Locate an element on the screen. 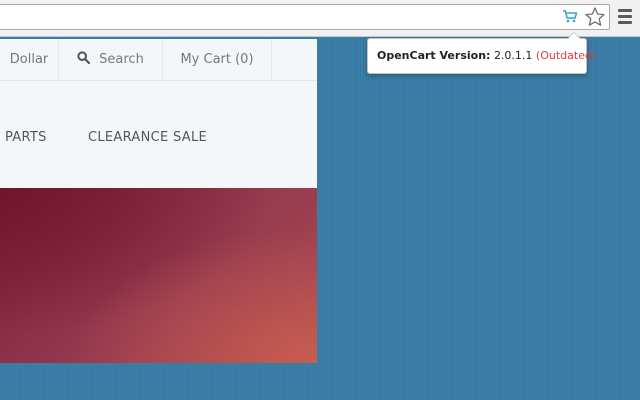  browser-toolbar is located at coordinates (320, 18).